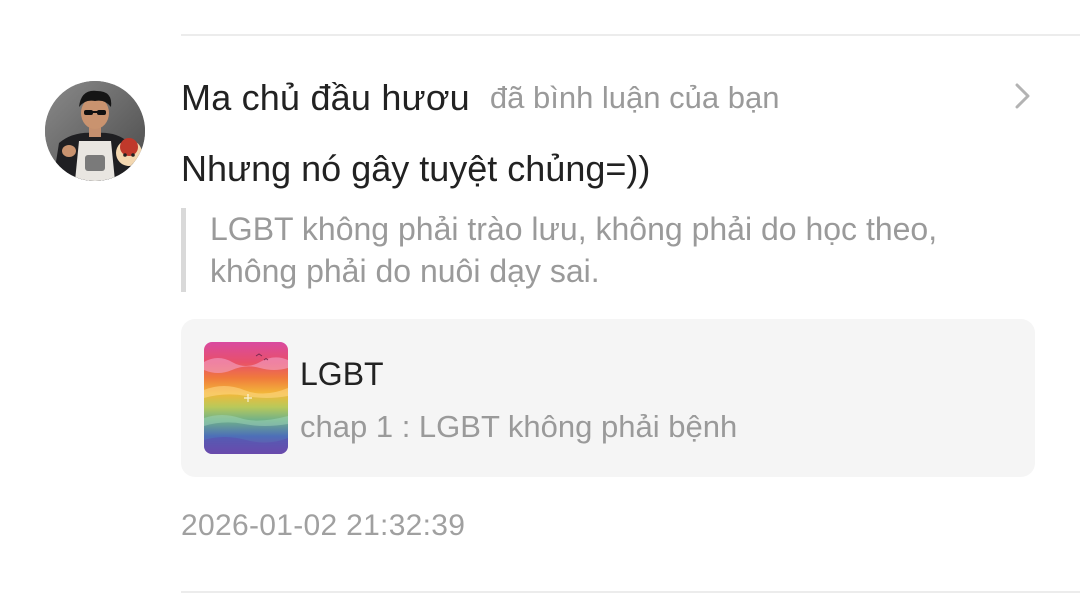  What do you see at coordinates (95, 131) in the screenshot?
I see `user-avatar` at bounding box center [95, 131].